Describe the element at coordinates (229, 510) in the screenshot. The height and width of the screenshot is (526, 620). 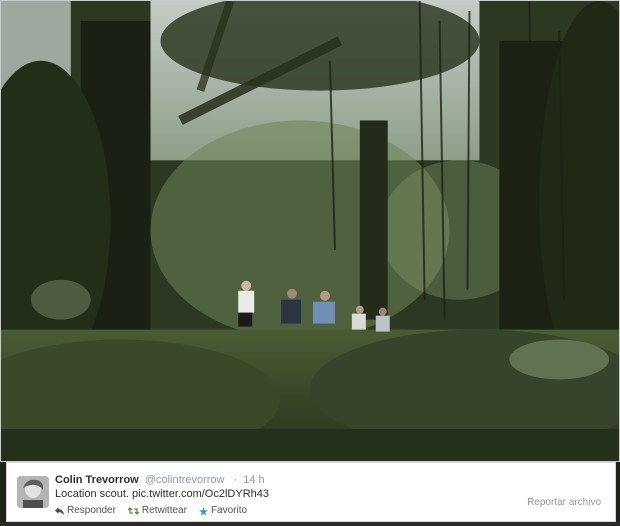
I see `favorite-label: Favorito` at that location.